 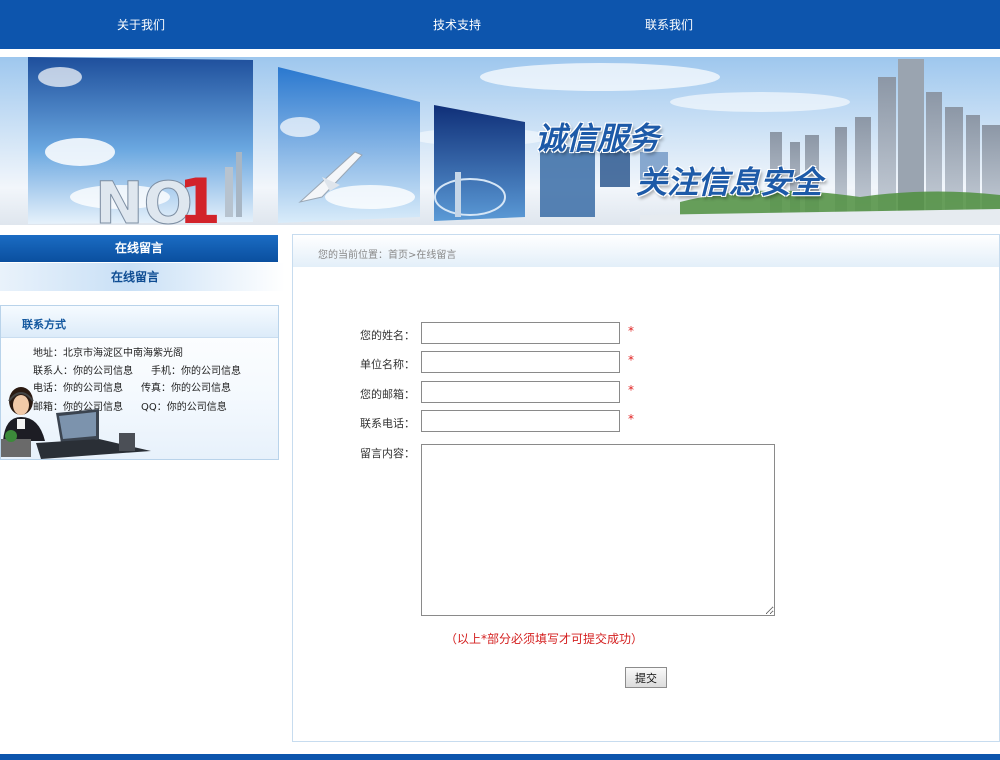 What do you see at coordinates (44, 324) in the screenshot?
I see `contact-title: 联系方式` at bounding box center [44, 324].